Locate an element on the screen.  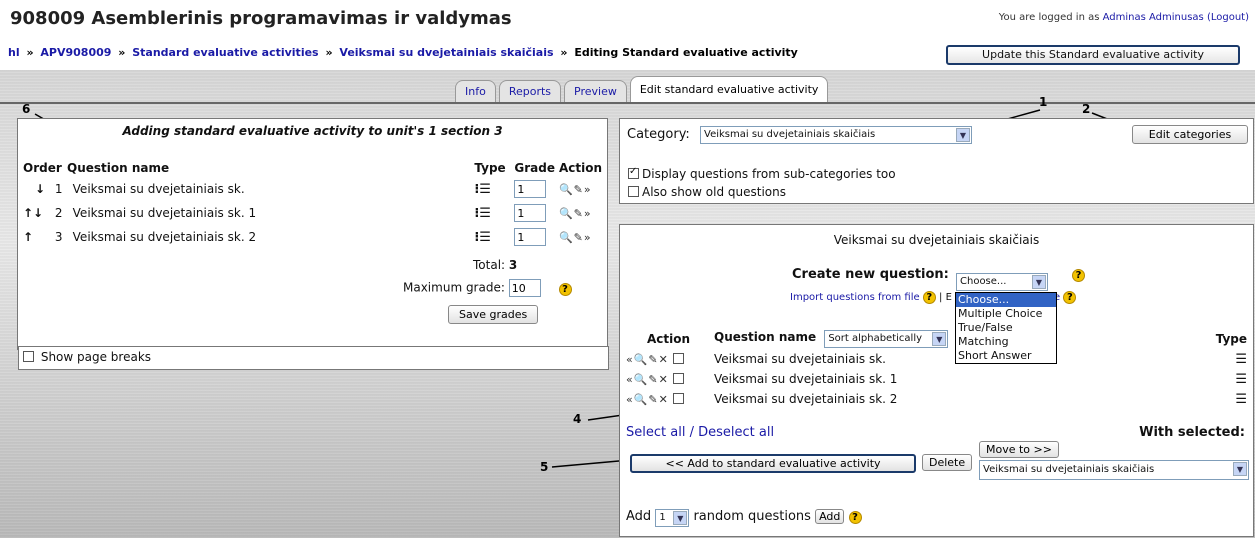
category-label: Category: is located at coordinates (658, 134).